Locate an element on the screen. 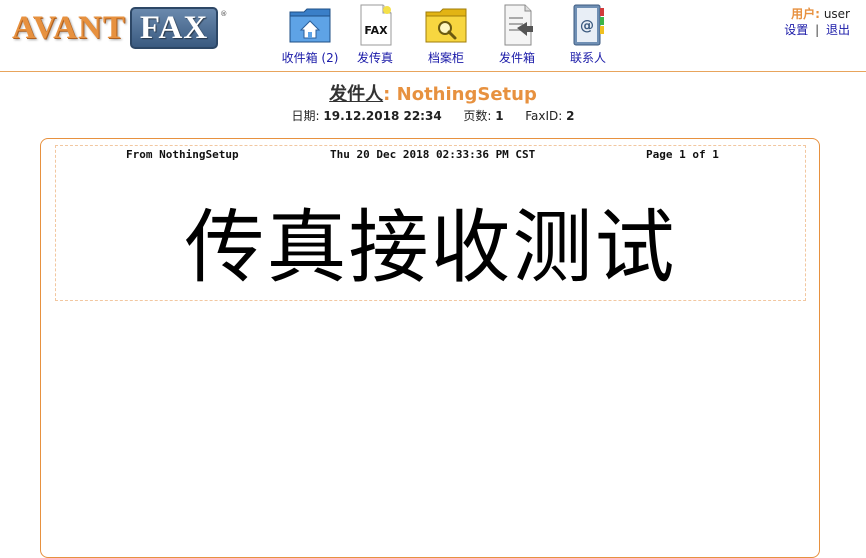 This screenshot has height=558, width=866. sender-colon: : is located at coordinates (387, 94).